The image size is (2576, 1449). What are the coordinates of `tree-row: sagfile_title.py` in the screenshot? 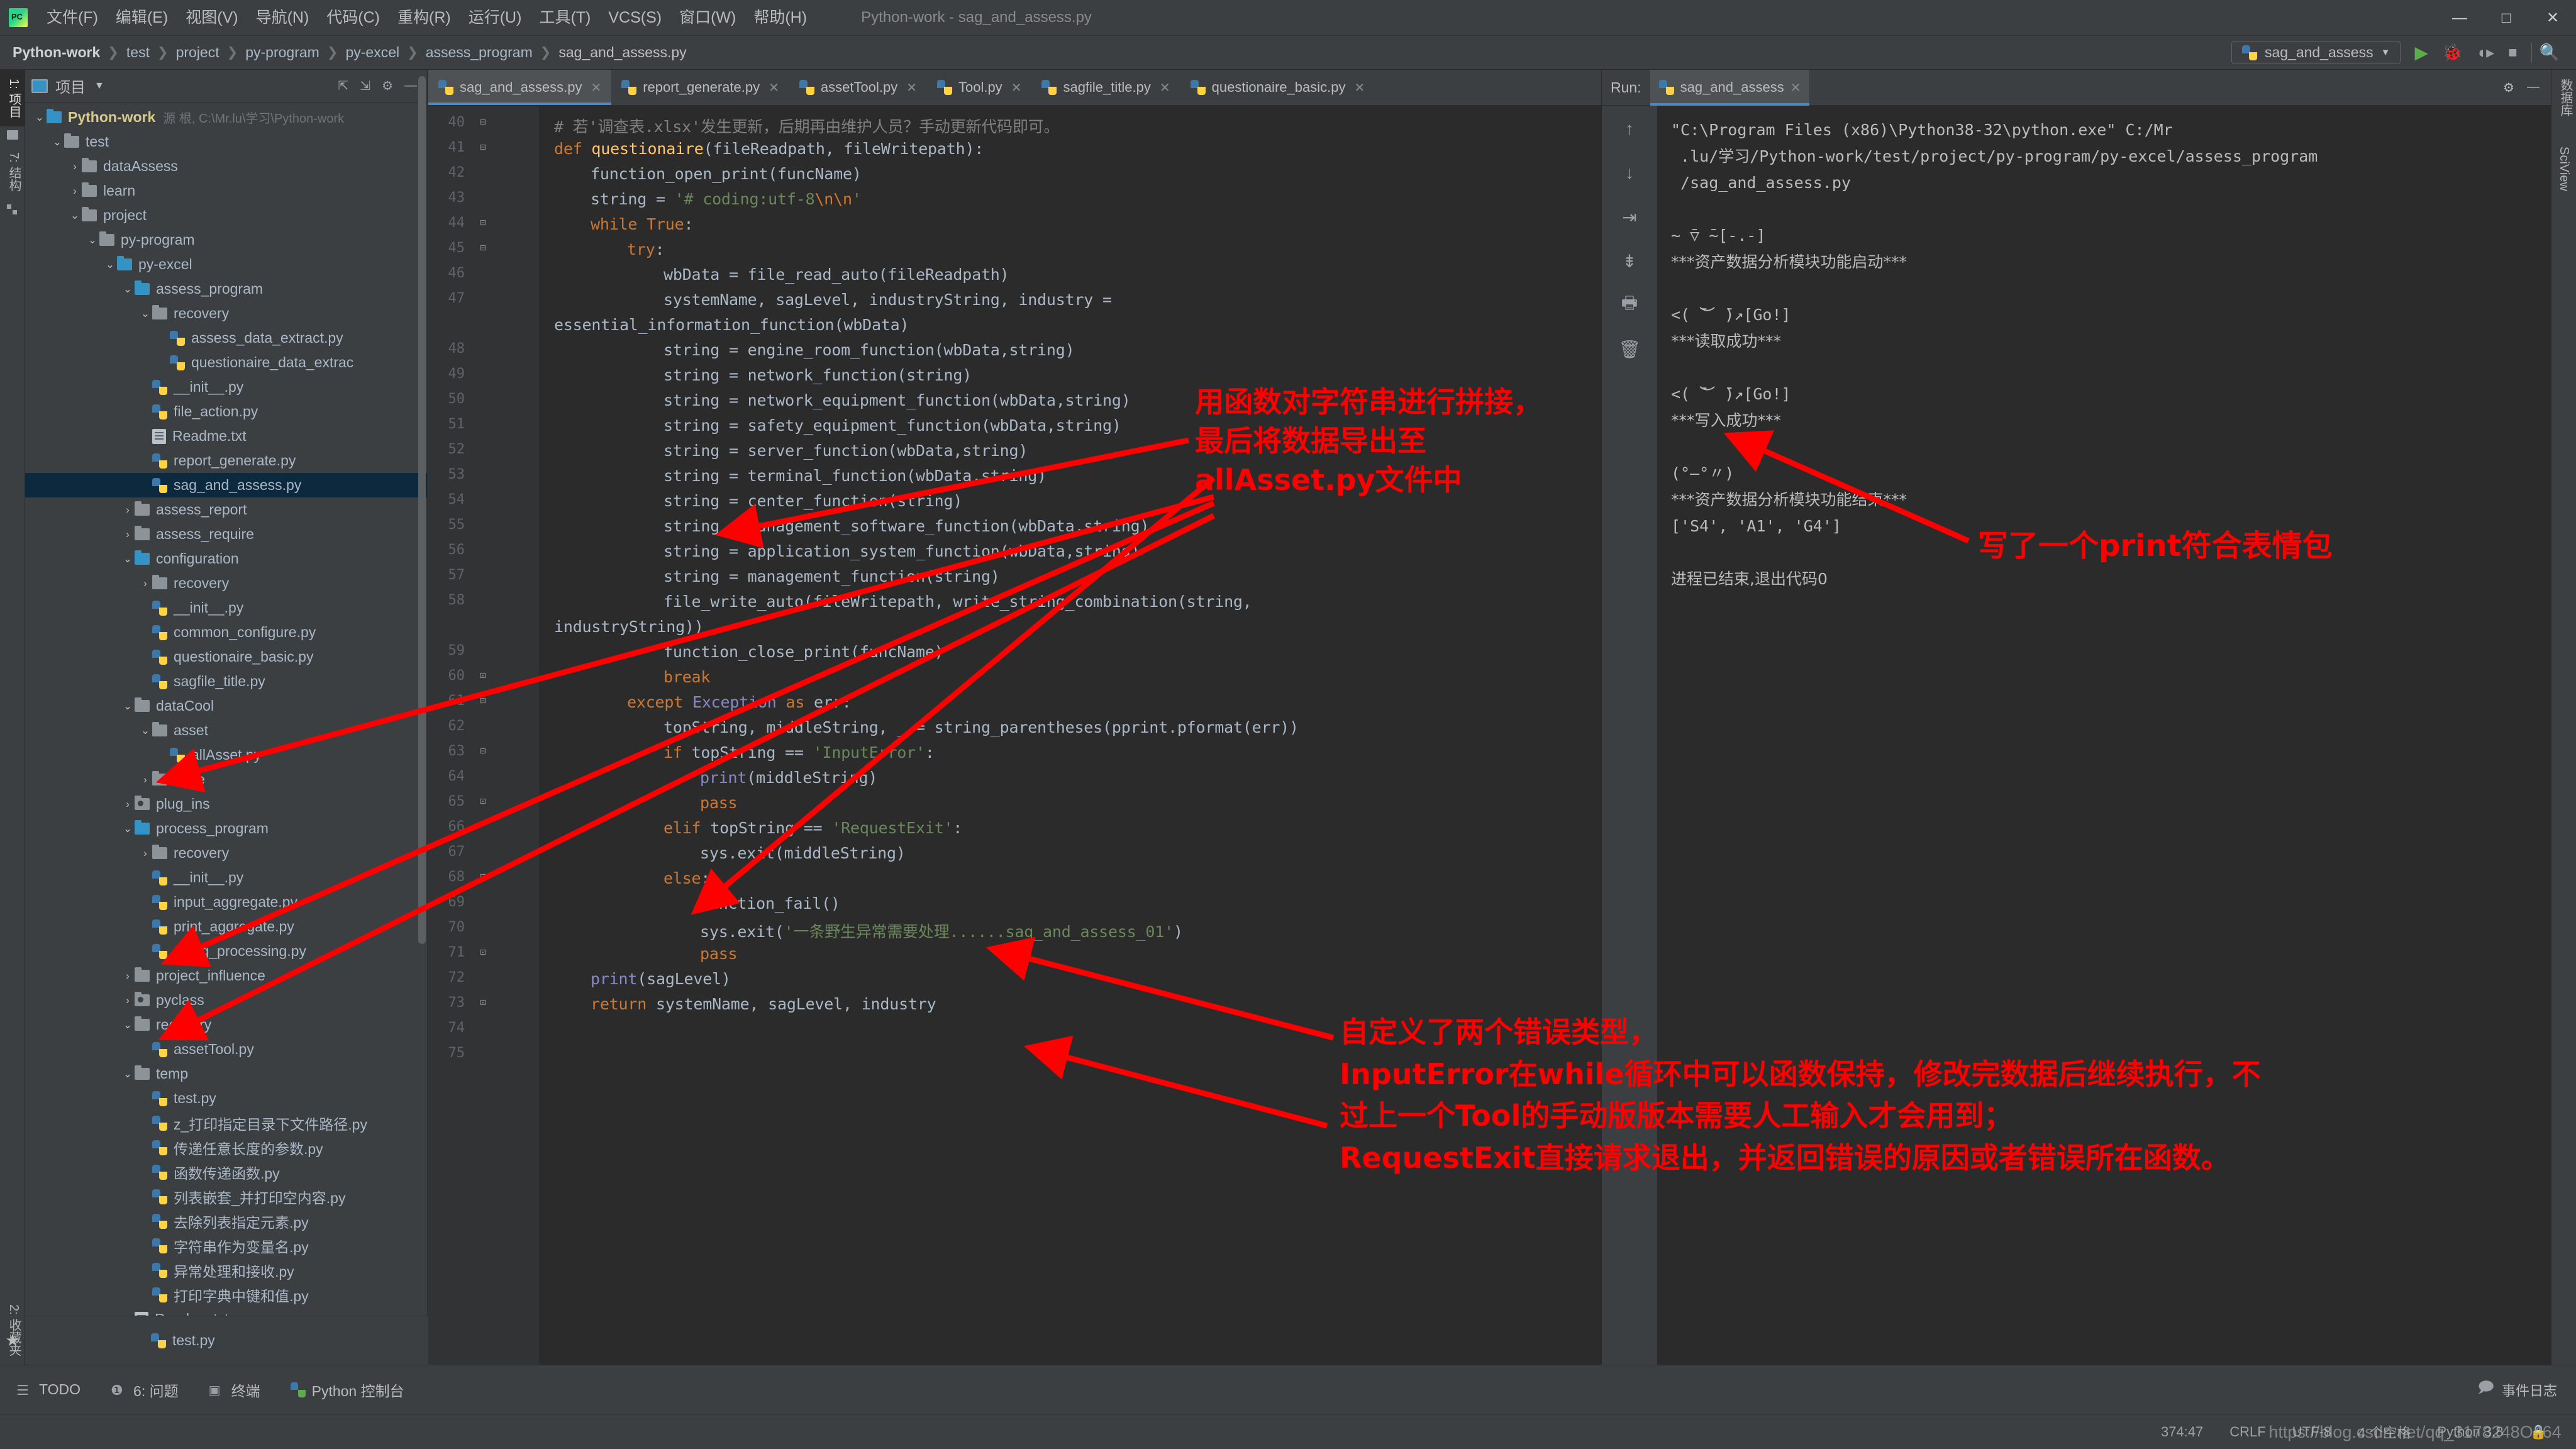 It's located at (226, 681).